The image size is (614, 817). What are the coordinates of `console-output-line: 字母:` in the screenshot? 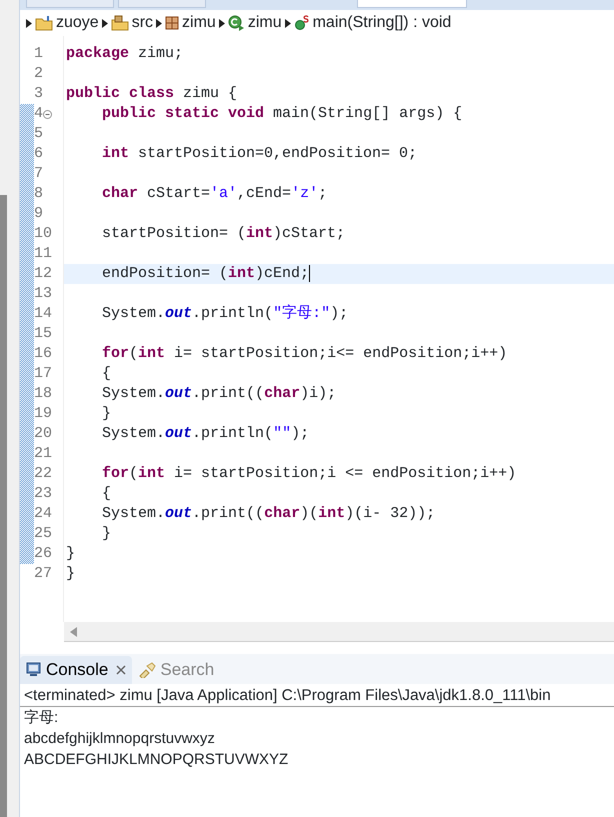 It's located at (41, 717).